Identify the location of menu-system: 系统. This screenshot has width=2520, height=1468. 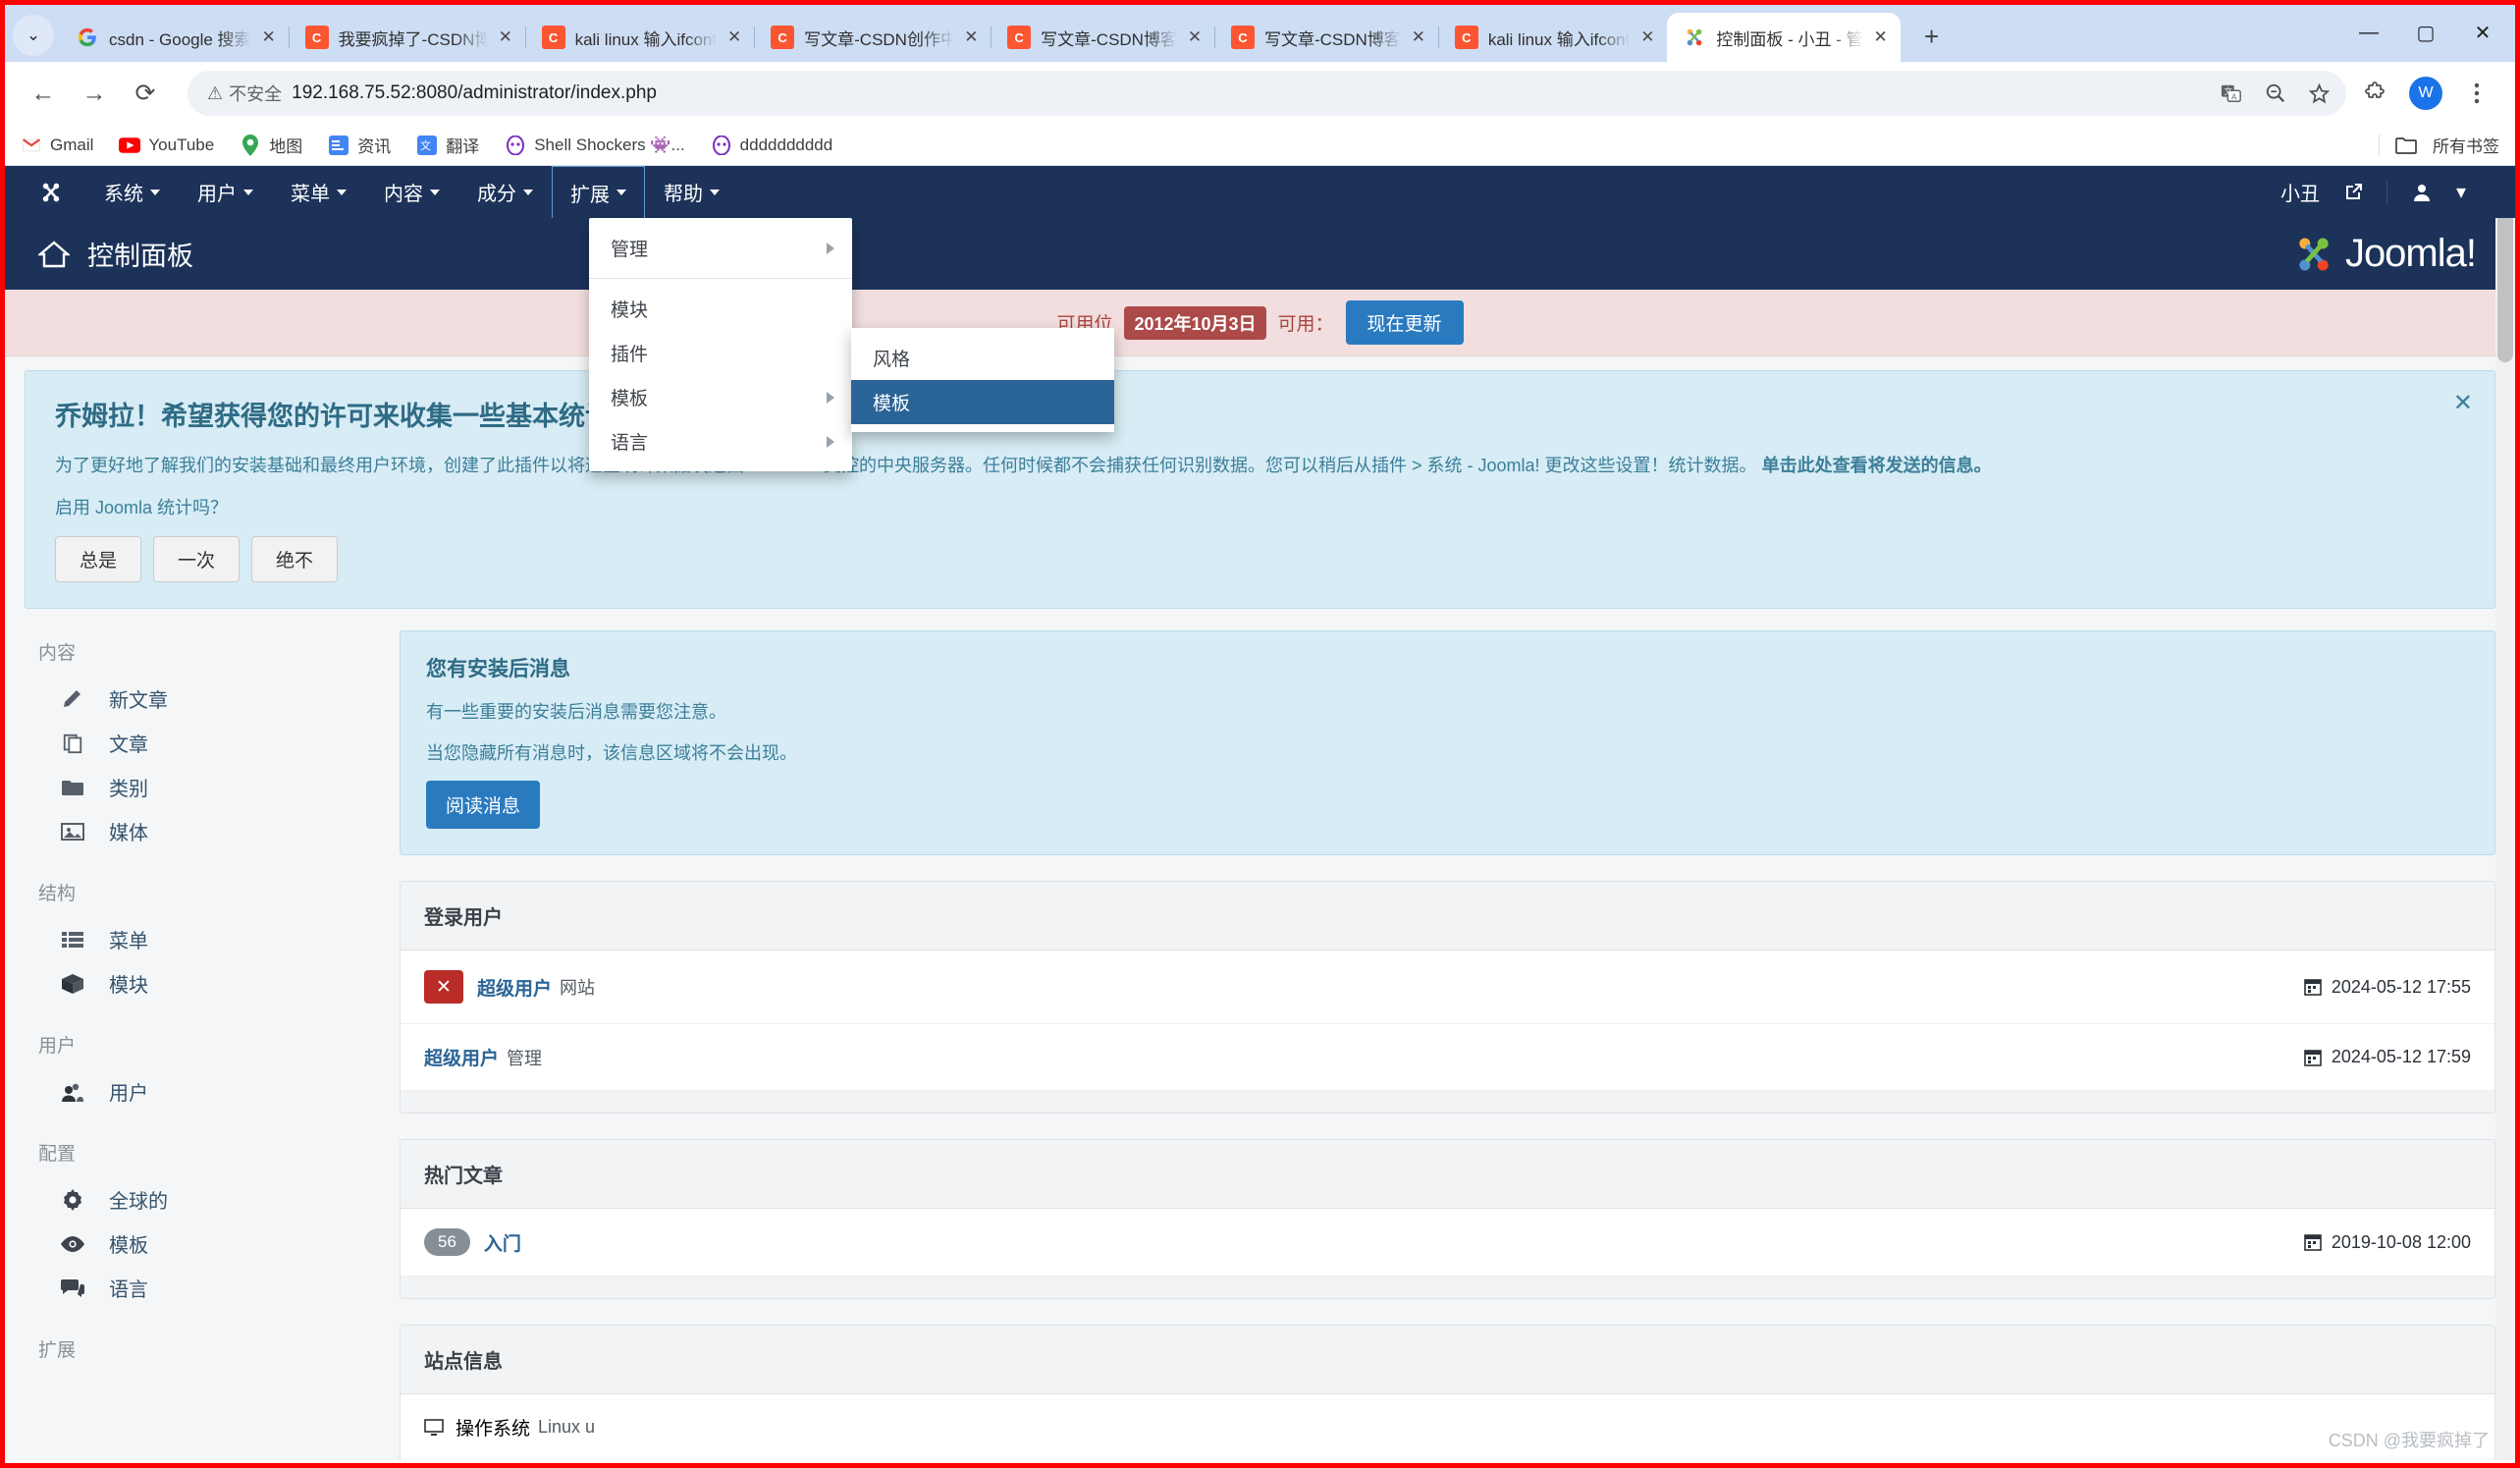
(132, 192).